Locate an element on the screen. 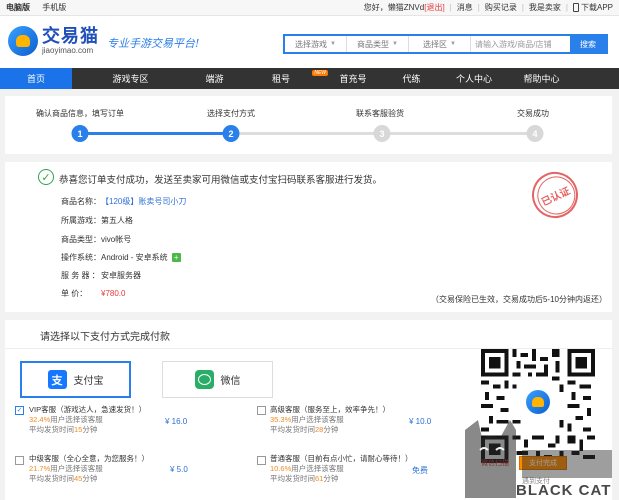 This screenshot has height=500, width=619. server-select-label: 选择区 is located at coordinates (435, 44).